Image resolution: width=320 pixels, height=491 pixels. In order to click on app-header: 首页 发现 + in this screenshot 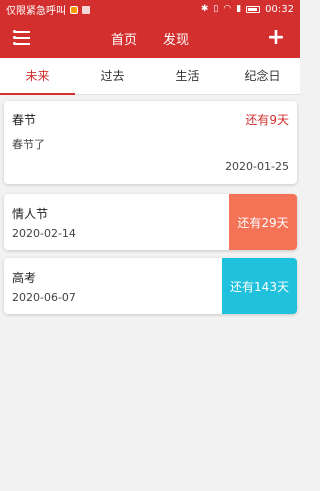, I will do `click(150, 38)`.